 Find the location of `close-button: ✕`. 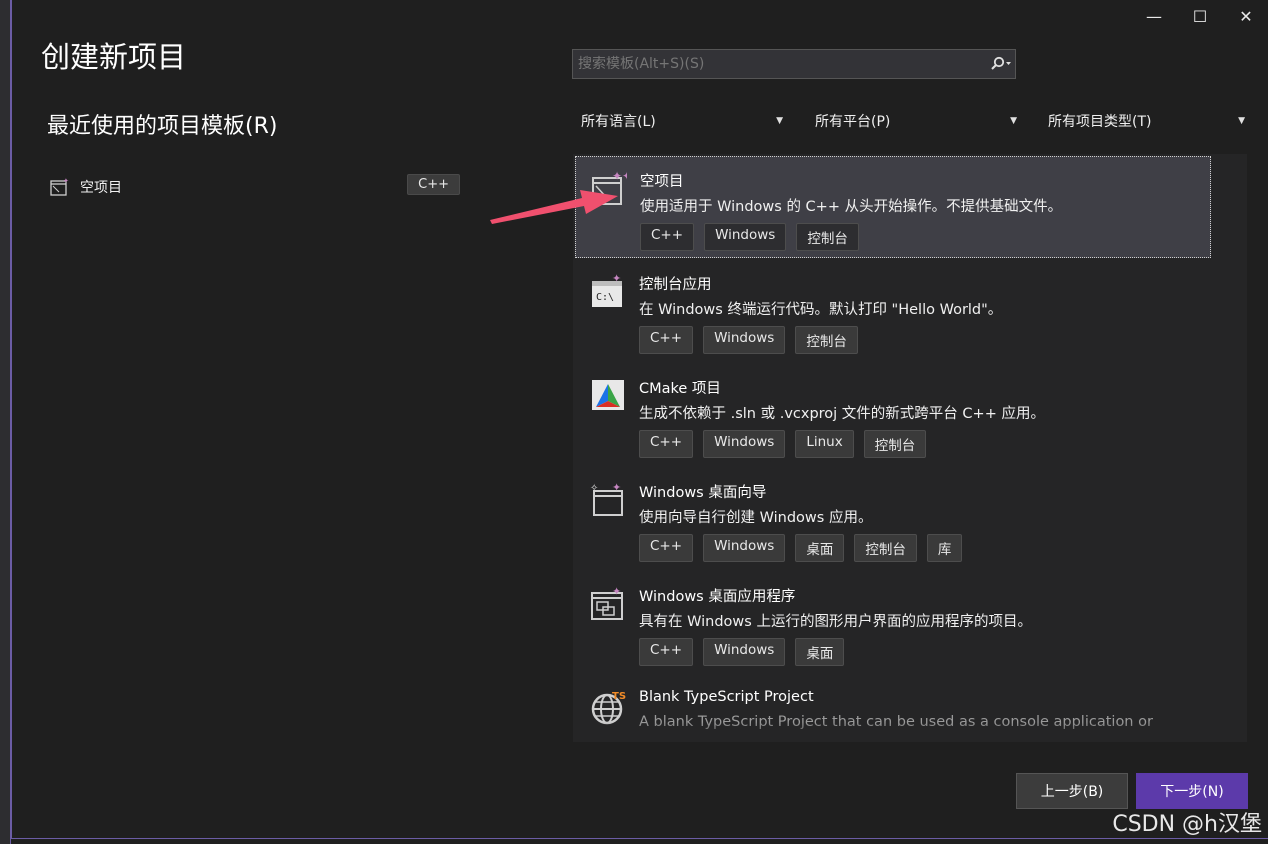

close-button: ✕ is located at coordinates (1245, 16).